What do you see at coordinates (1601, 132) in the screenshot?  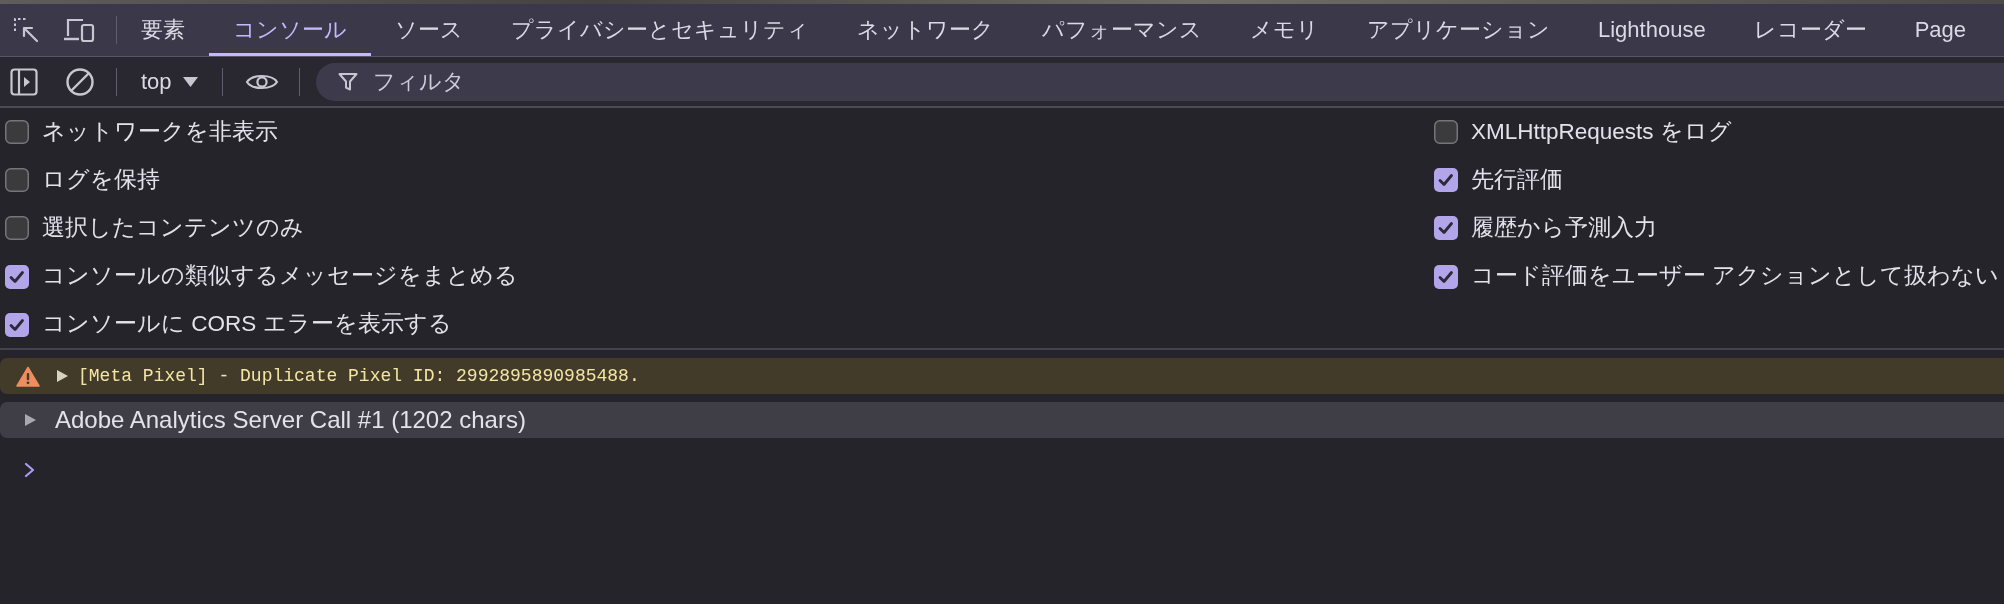 I see `setting-label: XMLHttpRequests をログ` at bounding box center [1601, 132].